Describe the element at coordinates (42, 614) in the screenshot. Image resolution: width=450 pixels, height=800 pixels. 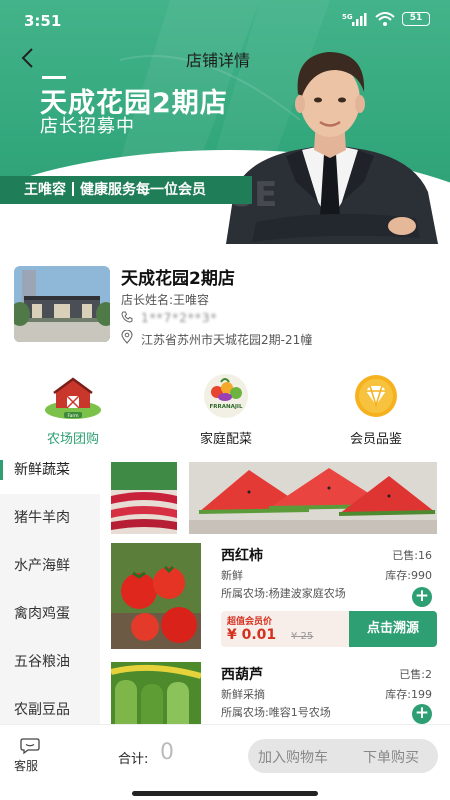
I see `sidebar-item-label: 禽肉鸡蛋` at that location.